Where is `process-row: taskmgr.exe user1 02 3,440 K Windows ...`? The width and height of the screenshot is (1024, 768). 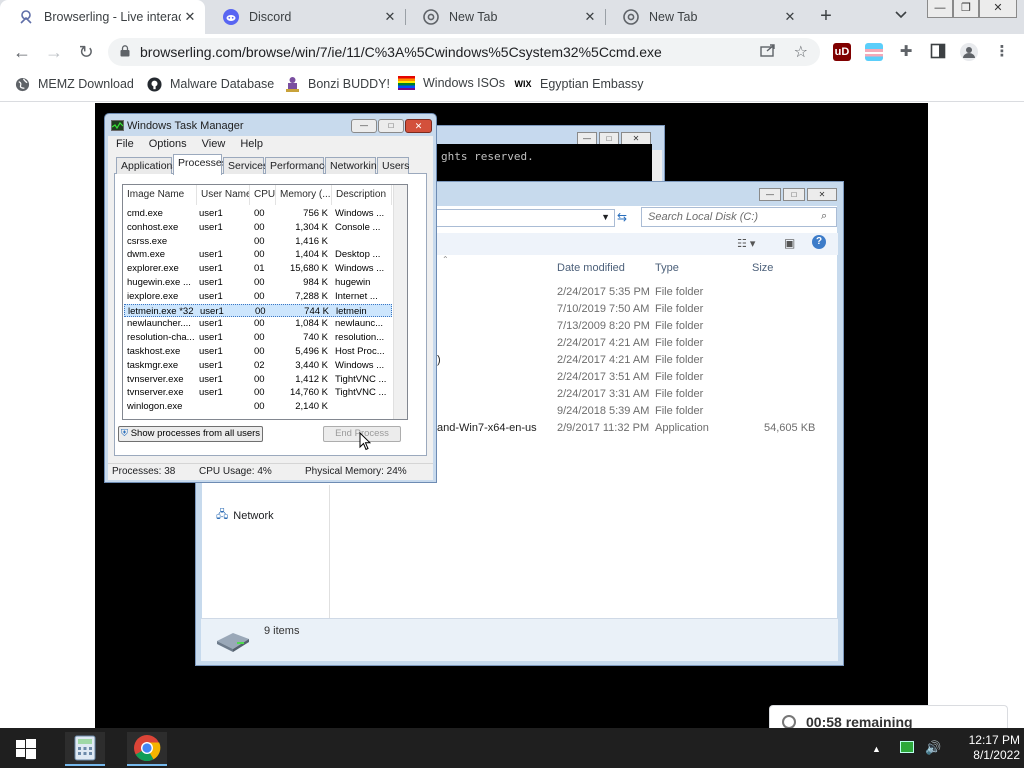
process-row: taskmgr.exe user1 02 3,440 K Windows ... is located at coordinates (258, 365).